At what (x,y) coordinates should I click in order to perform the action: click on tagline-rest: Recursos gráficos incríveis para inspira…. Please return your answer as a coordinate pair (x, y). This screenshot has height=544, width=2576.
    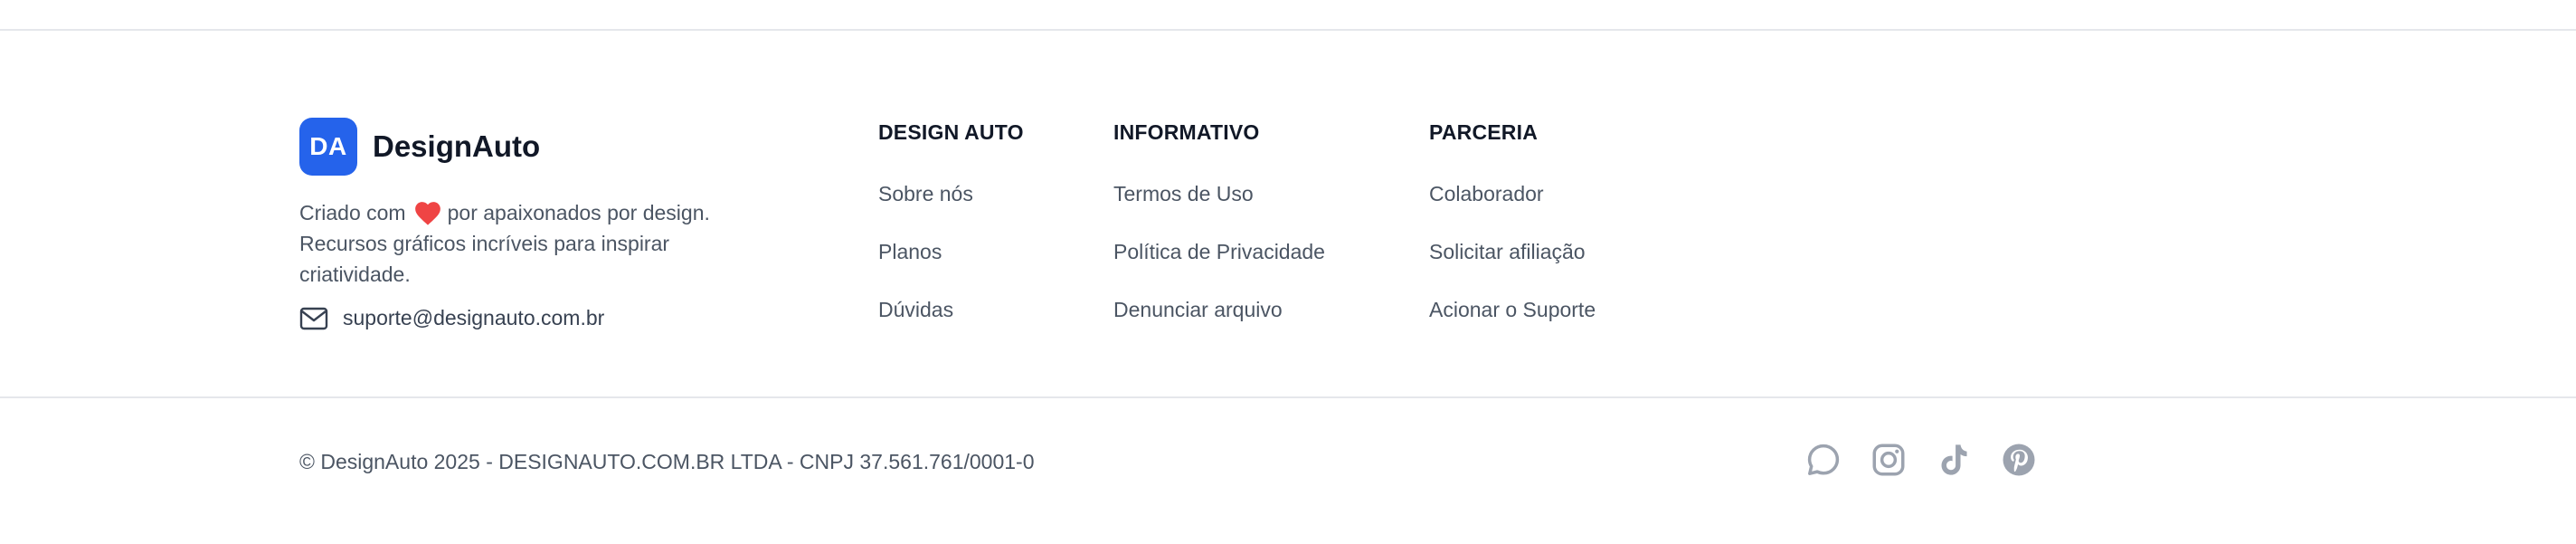
    Looking at the image, I should click on (485, 259).